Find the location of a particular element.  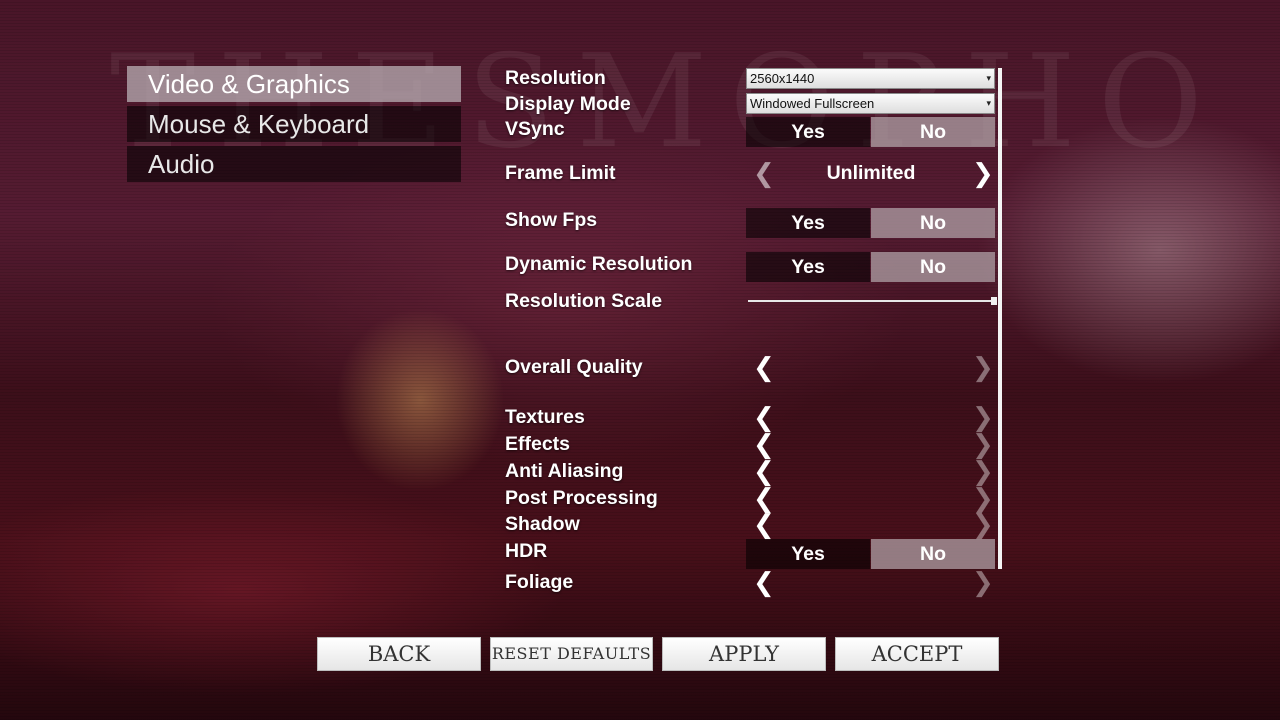

display-mode-dropdown: Windowed Fullscreen ▾ is located at coordinates (870, 103).